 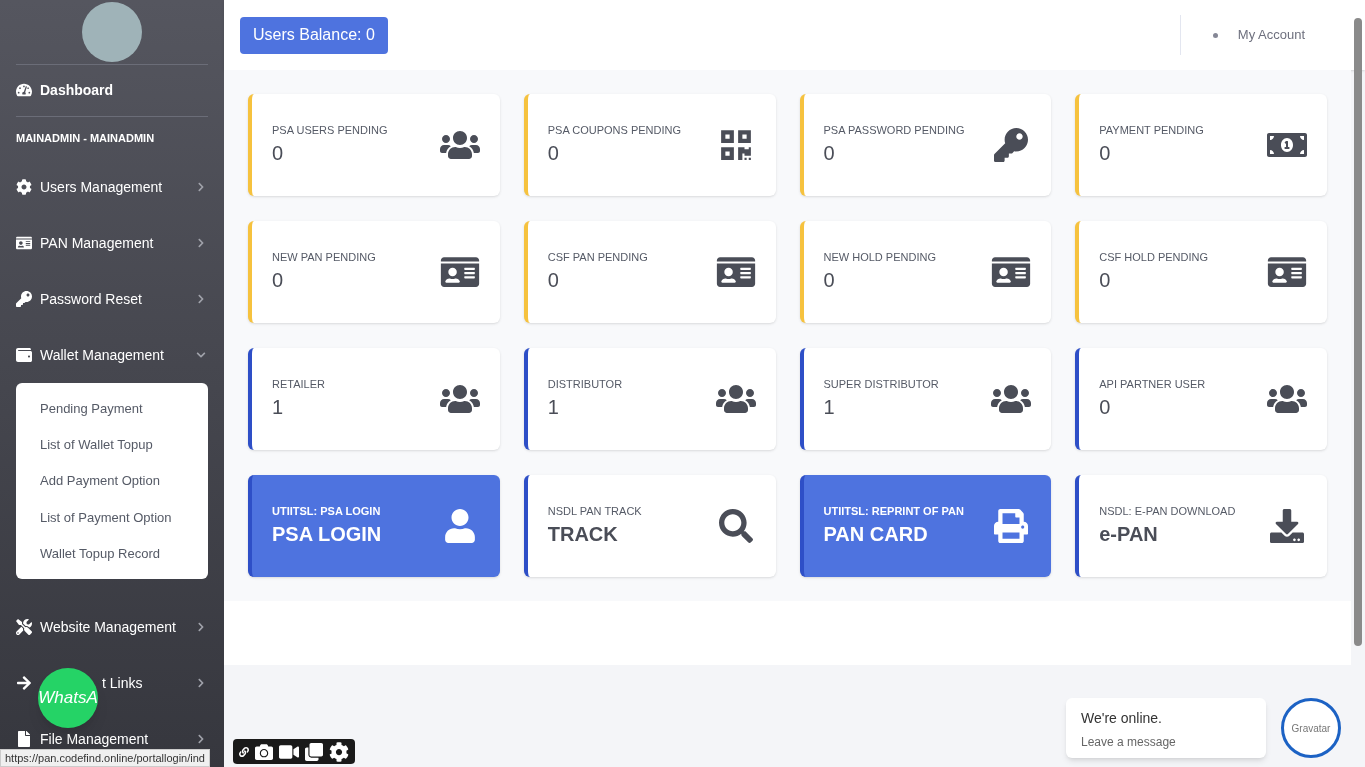 What do you see at coordinates (114, 243) in the screenshot?
I see `sidebar-item: PAN Management` at bounding box center [114, 243].